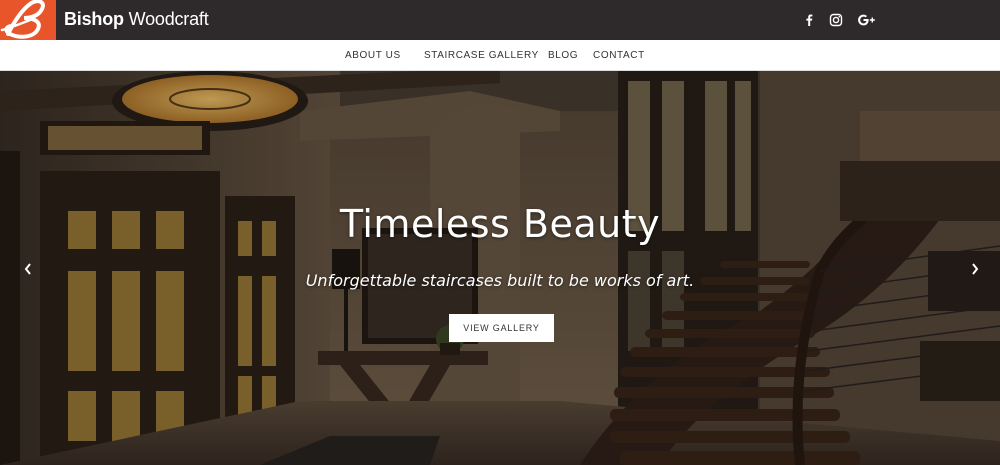 Image resolution: width=1000 pixels, height=465 pixels. I want to click on instagram-icon, so click(836, 20).